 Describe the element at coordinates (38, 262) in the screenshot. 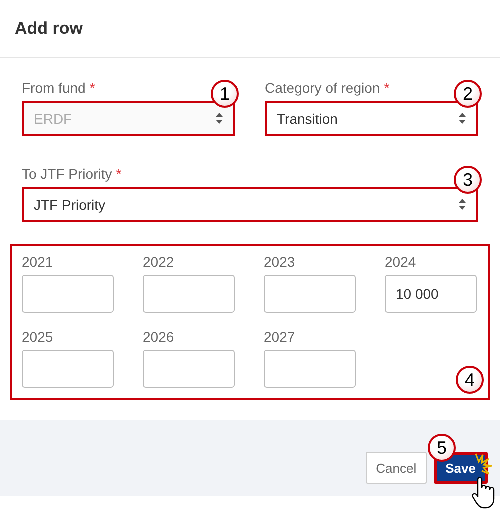

I see `year-label: 2021` at that location.